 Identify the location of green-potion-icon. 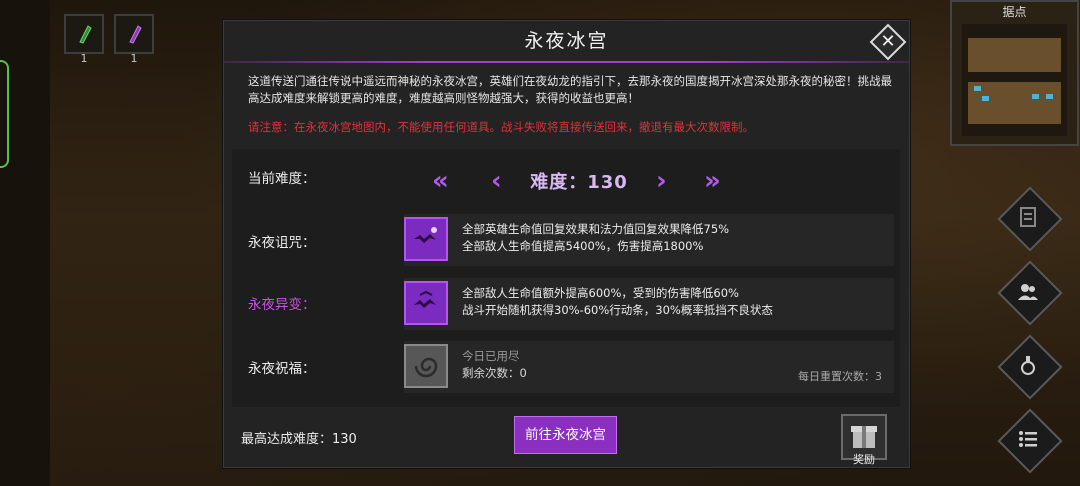
(85, 34).